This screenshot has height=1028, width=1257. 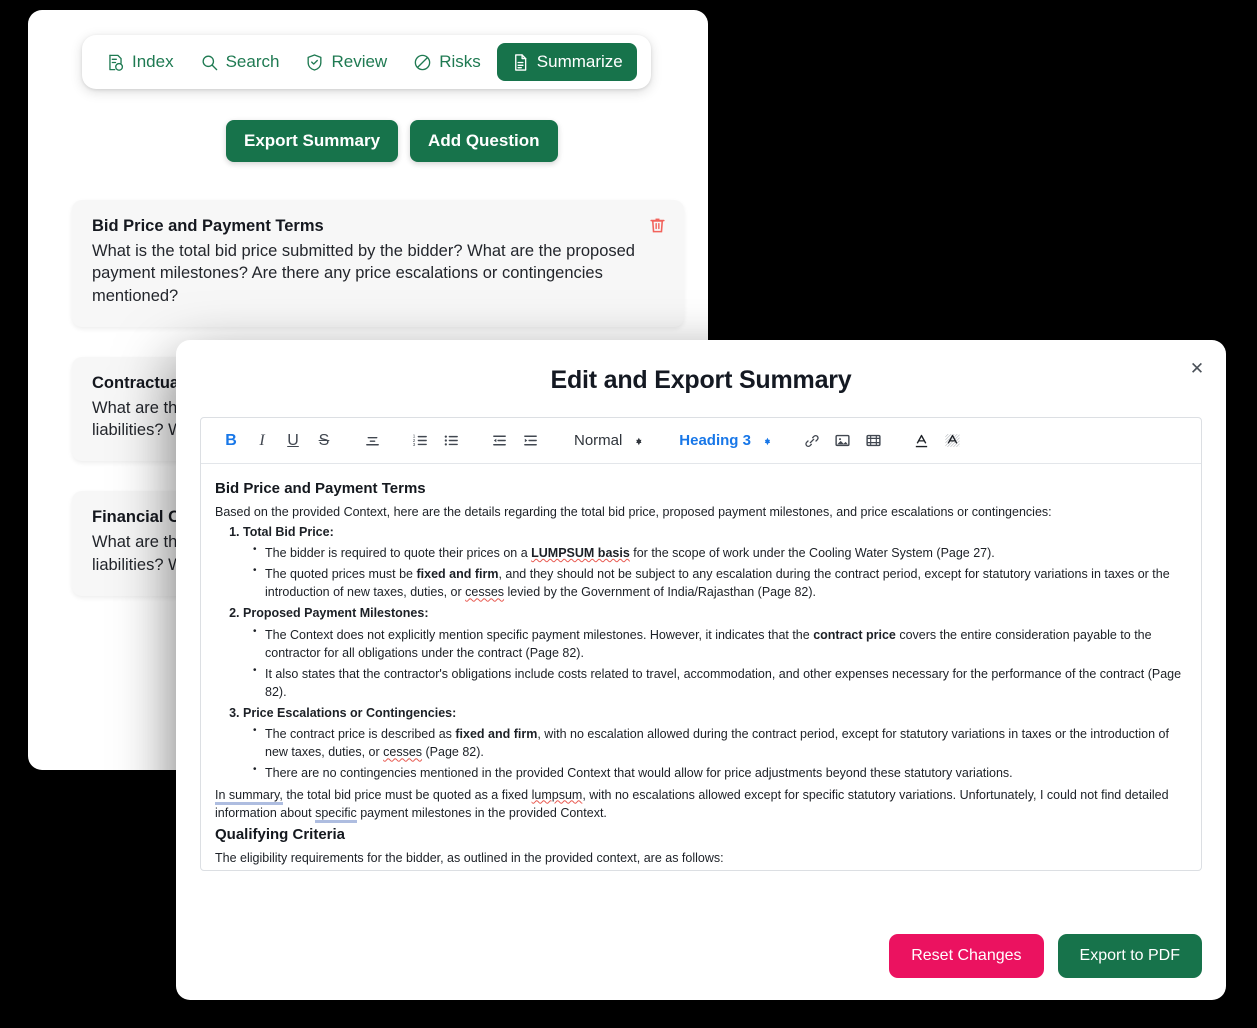 I want to click on heading-style-value: Heading 3, so click(x=715, y=440).